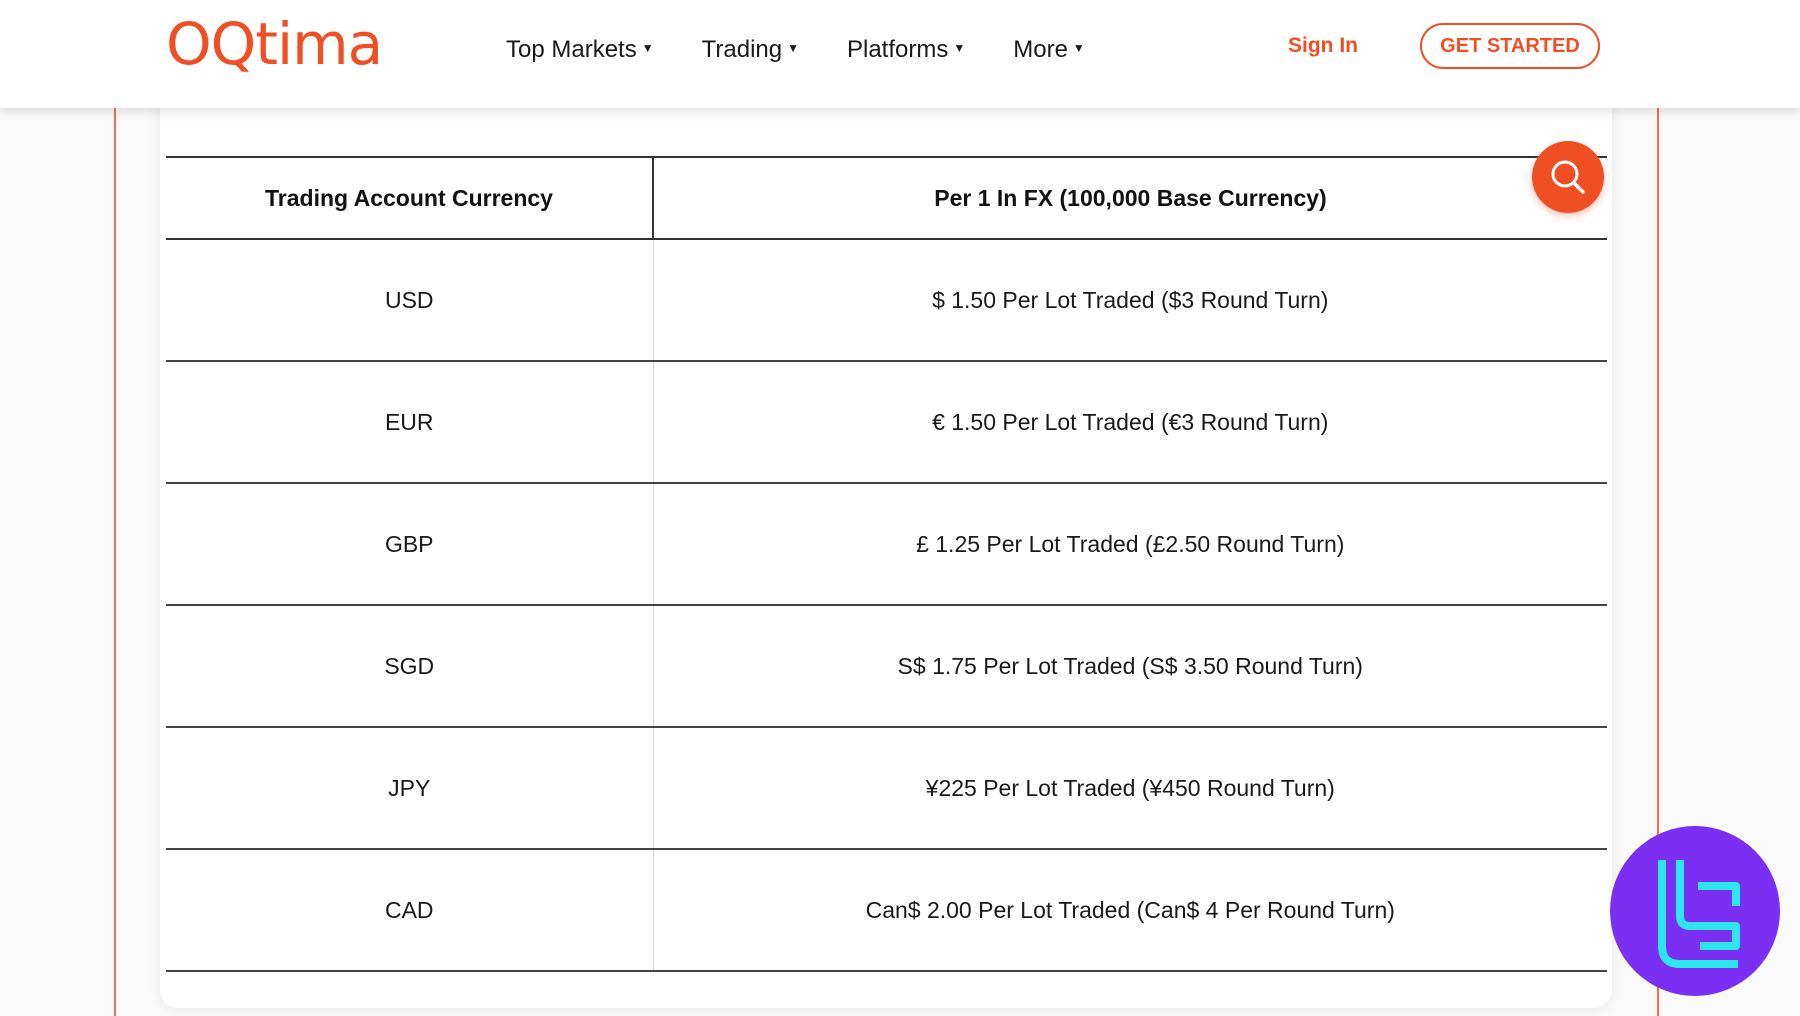  What do you see at coordinates (1130, 788) in the screenshot?
I see `commission-cell: ¥225 Per Lot Traded (¥450 Round Turn)` at bounding box center [1130, 788].